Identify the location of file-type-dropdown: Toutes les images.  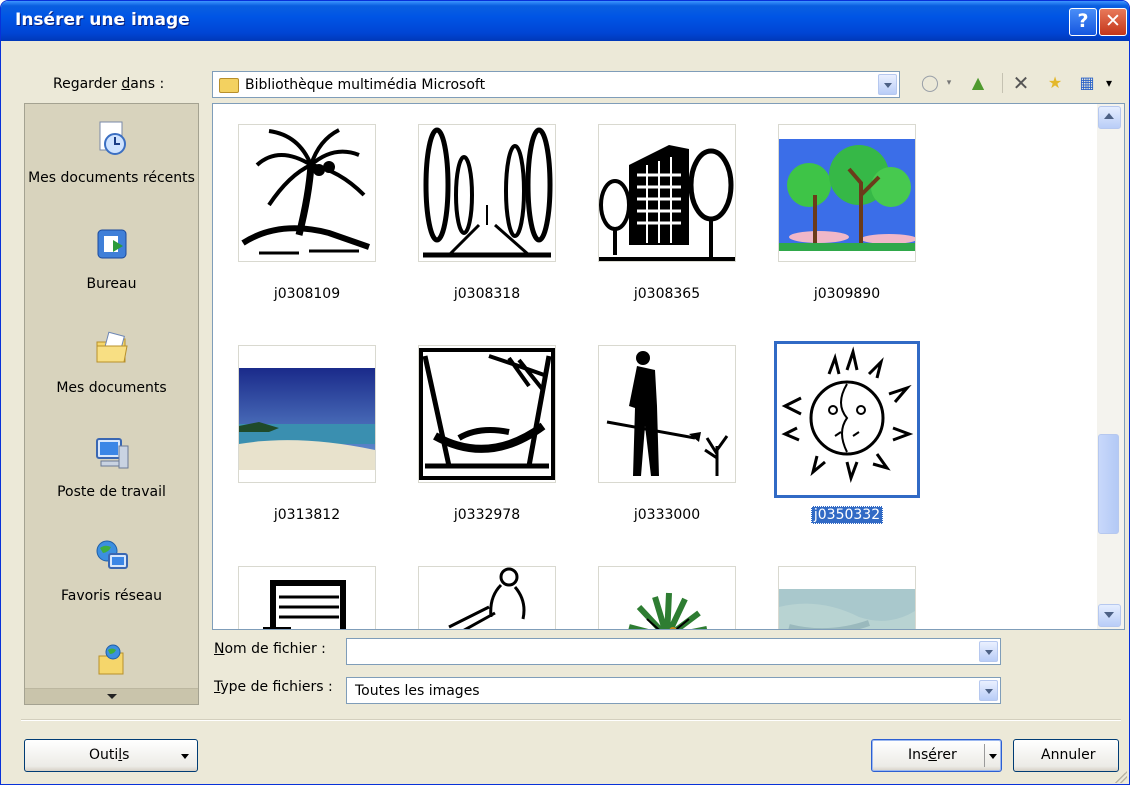
(673, 690).